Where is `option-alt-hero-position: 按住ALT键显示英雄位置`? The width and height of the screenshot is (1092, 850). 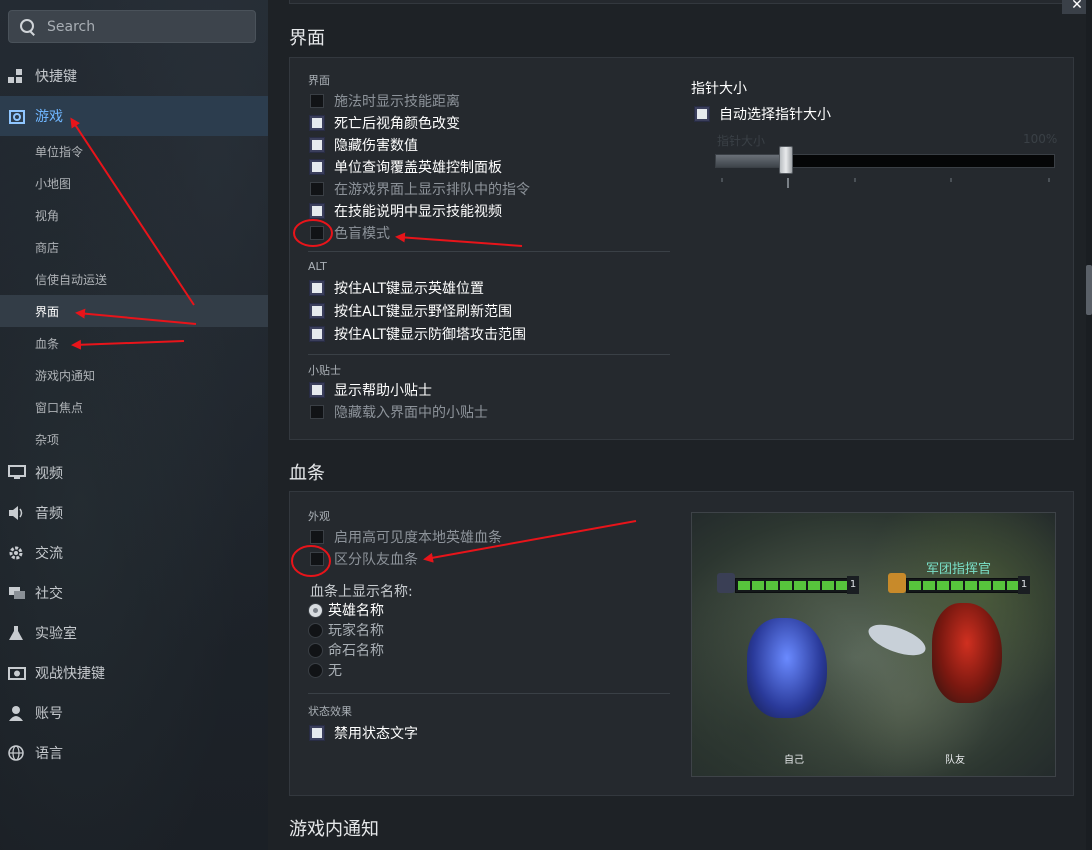 option-alt-hero-position: 按住ALT键显示英雄位置 is located at coordinates (397, 288).